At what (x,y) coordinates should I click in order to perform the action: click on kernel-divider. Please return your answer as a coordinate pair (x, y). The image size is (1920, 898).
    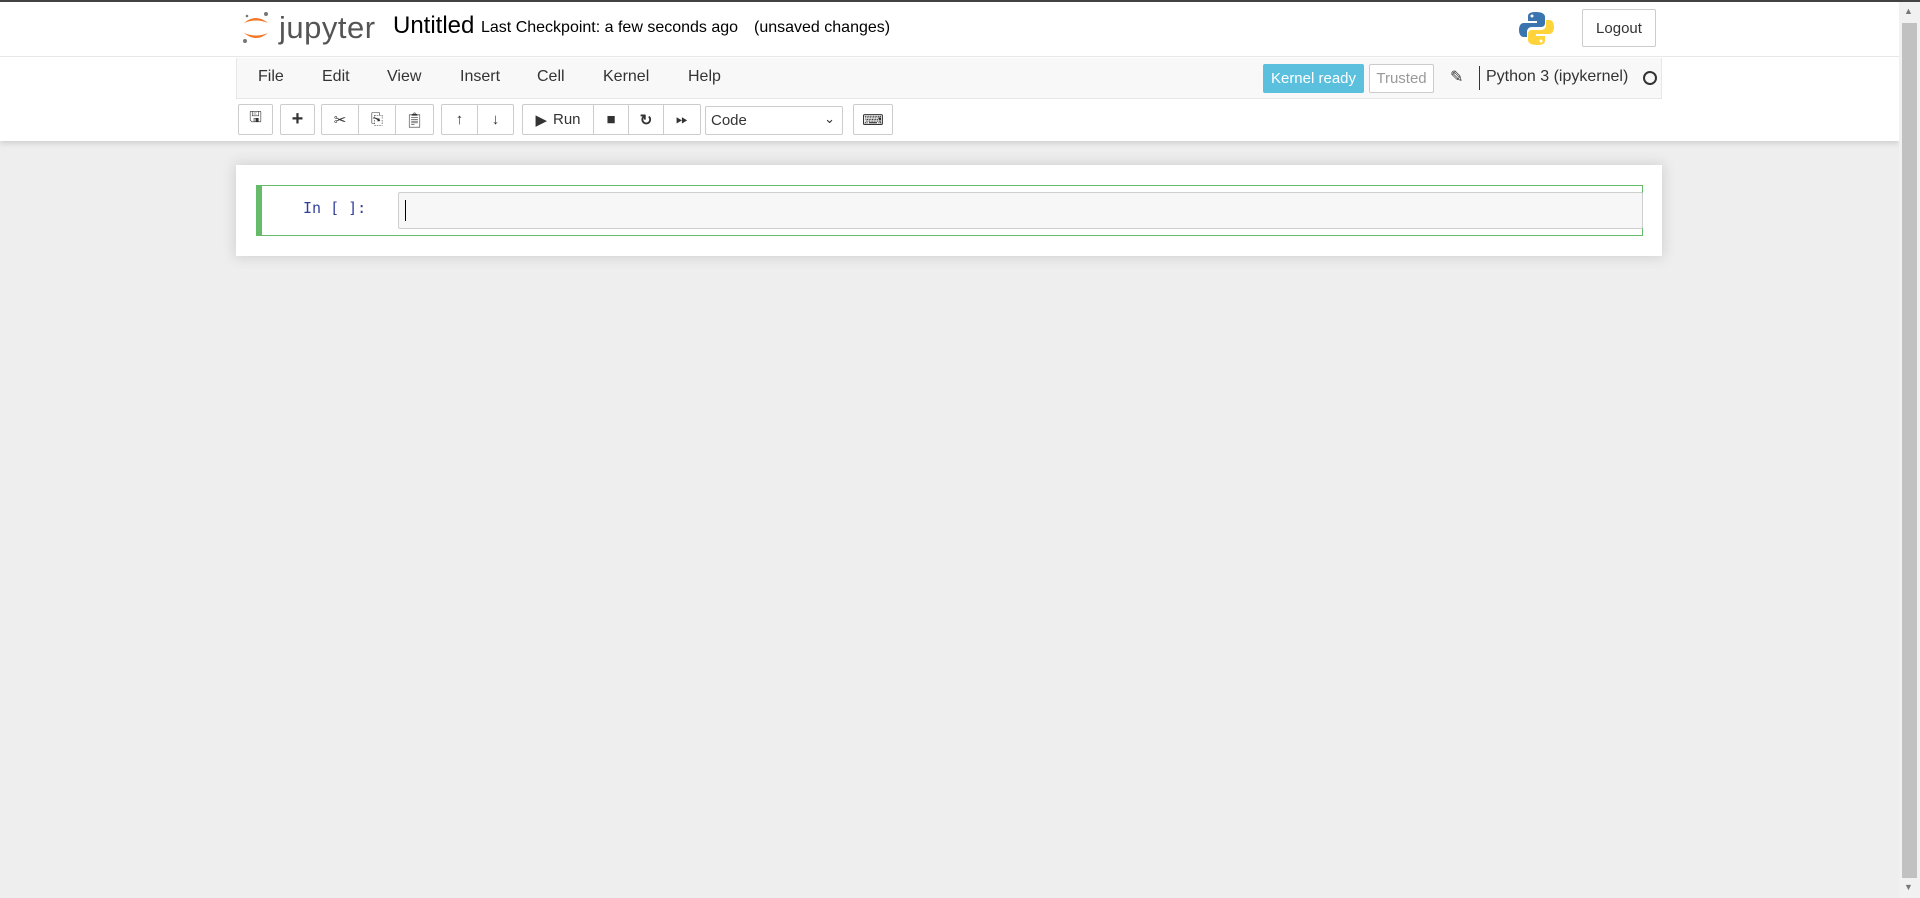
    Looking at the image, I should click on (1479, 78).